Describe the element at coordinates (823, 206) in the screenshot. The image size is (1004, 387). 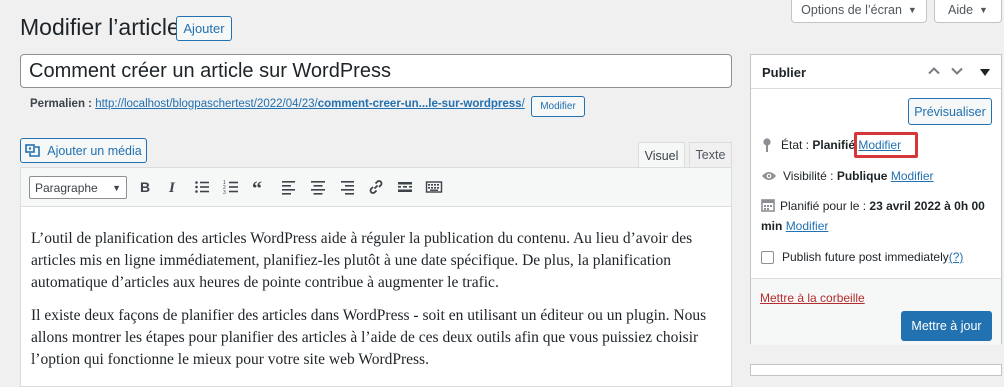
I see `schedule-label: Planifié pour le :` at that location.